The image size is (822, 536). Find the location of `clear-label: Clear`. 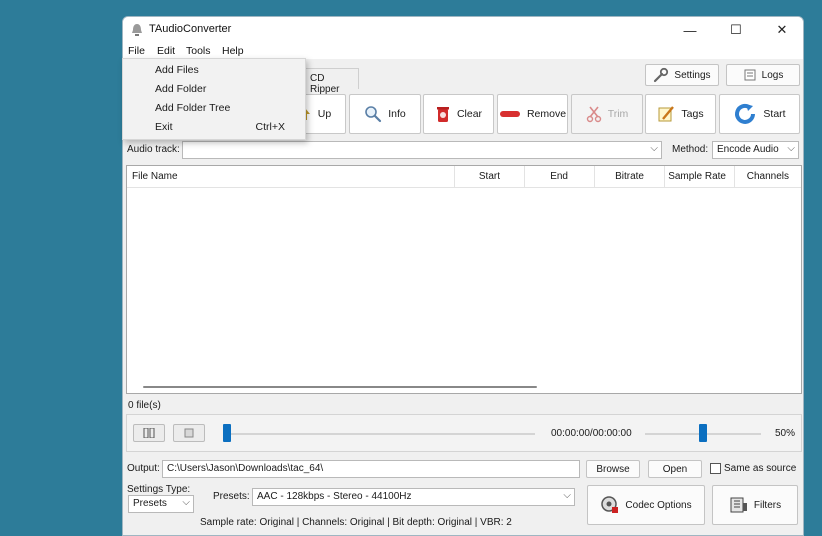

clear-label: Clear is located at coordinates (469, 114).